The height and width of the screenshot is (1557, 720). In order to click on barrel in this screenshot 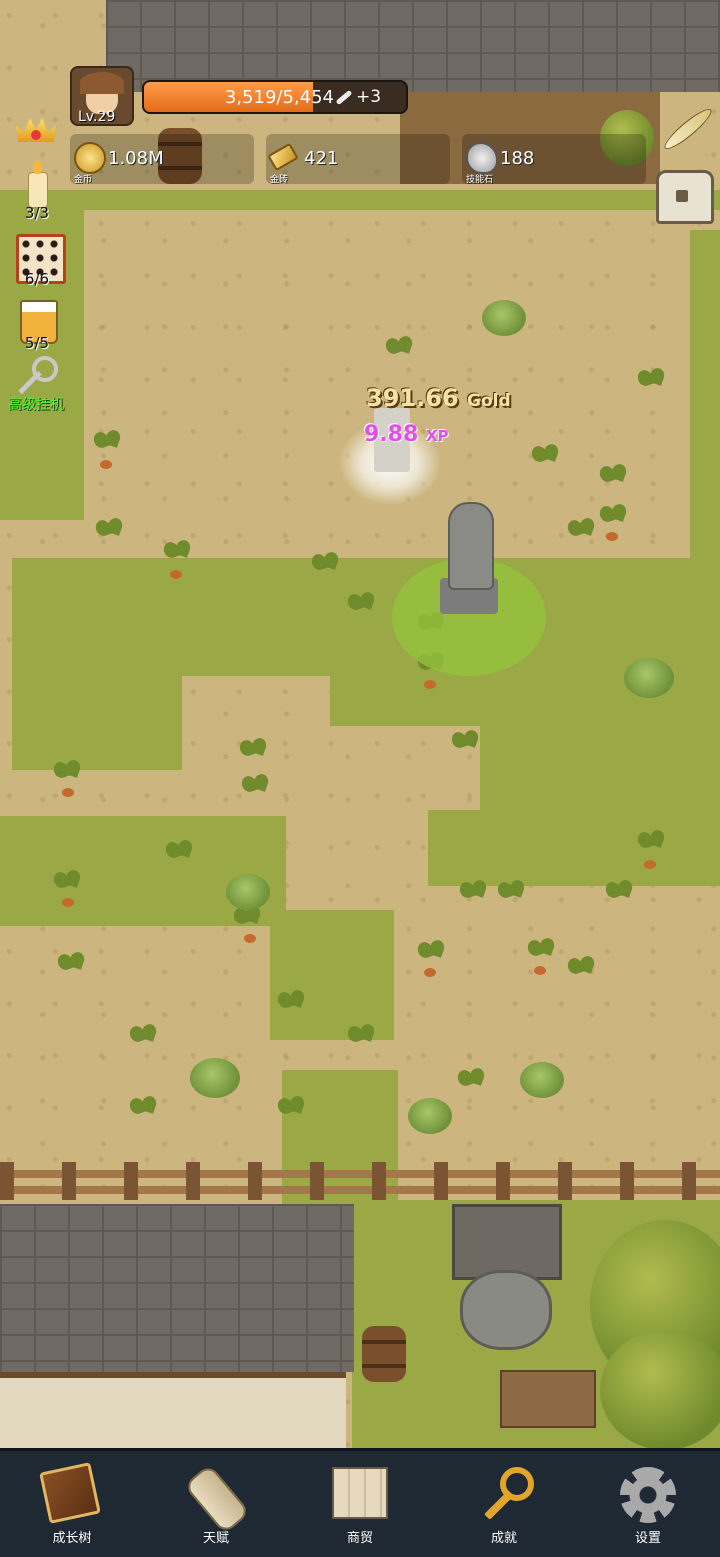, I will do `click(384, 1354)`.